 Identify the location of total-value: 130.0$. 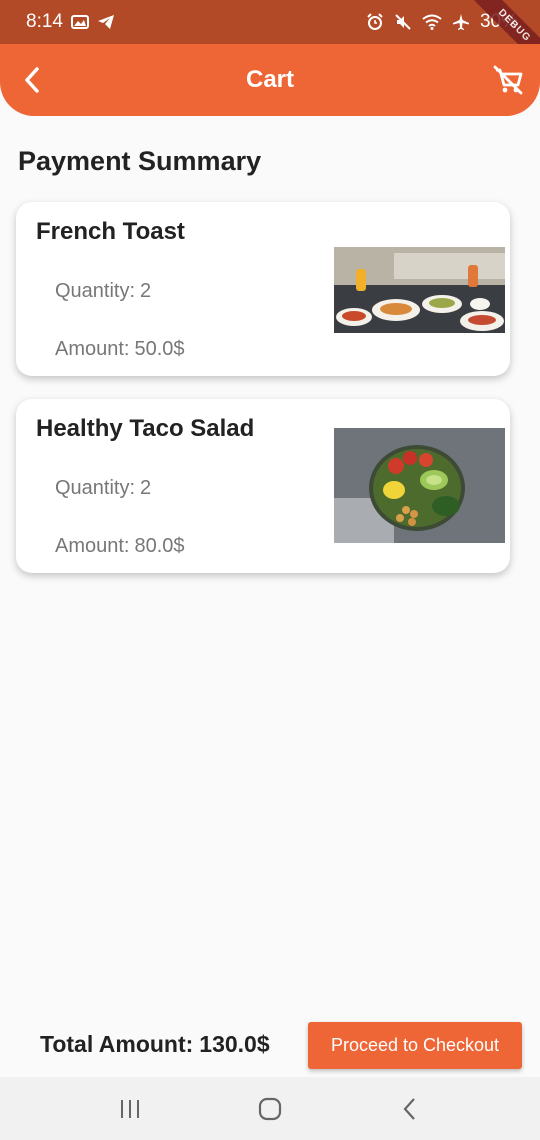
(234, 1044).